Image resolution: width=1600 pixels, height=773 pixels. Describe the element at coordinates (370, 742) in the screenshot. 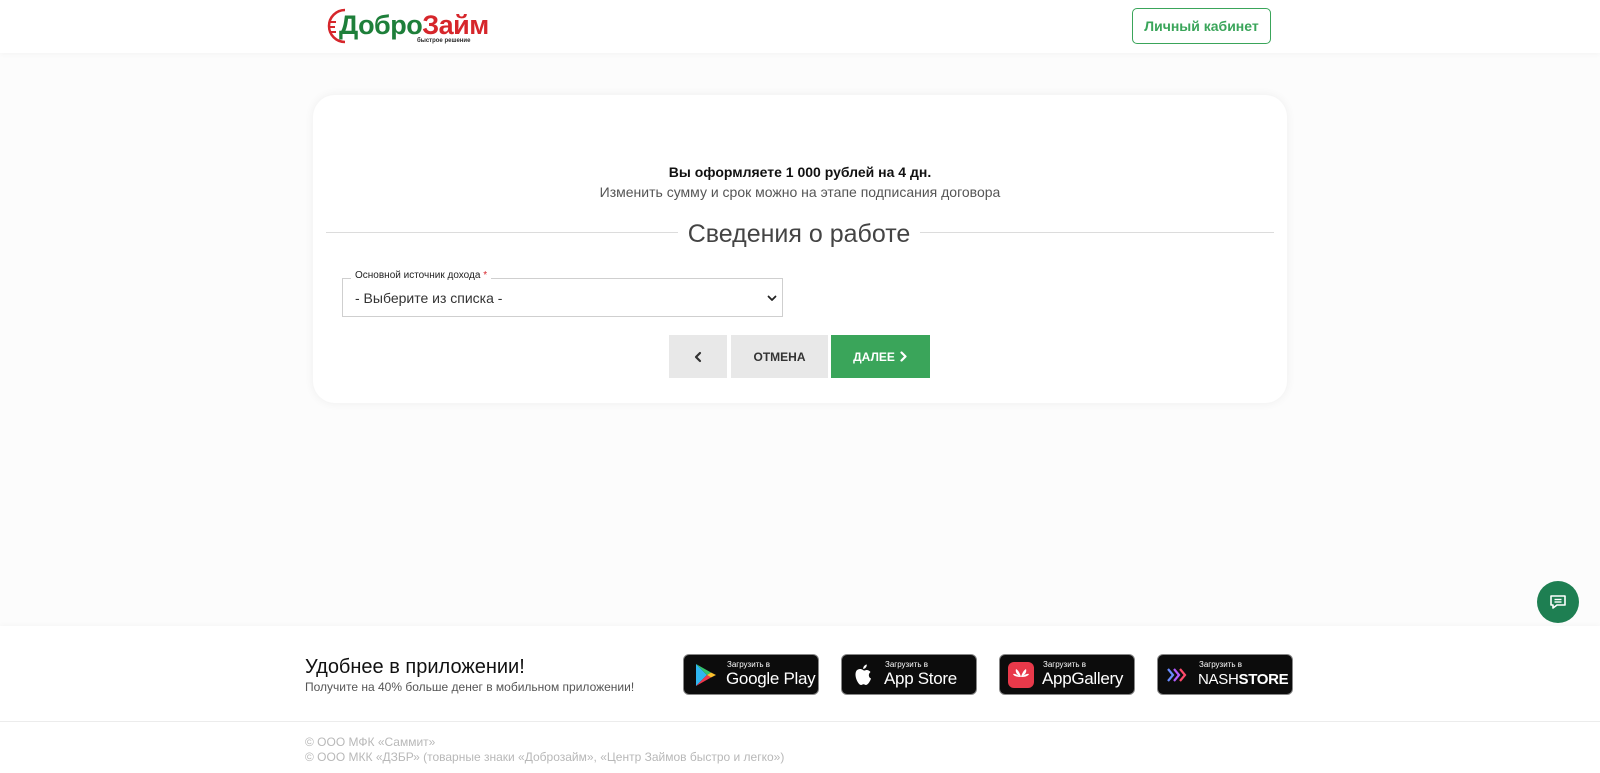

I see `copyright-line-1: © ООО МФК «Саммит»` at that location.